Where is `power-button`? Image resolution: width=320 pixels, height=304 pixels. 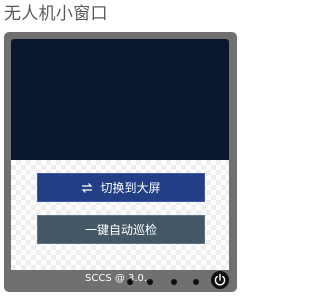 power-button is located at coordinates (220, 280).